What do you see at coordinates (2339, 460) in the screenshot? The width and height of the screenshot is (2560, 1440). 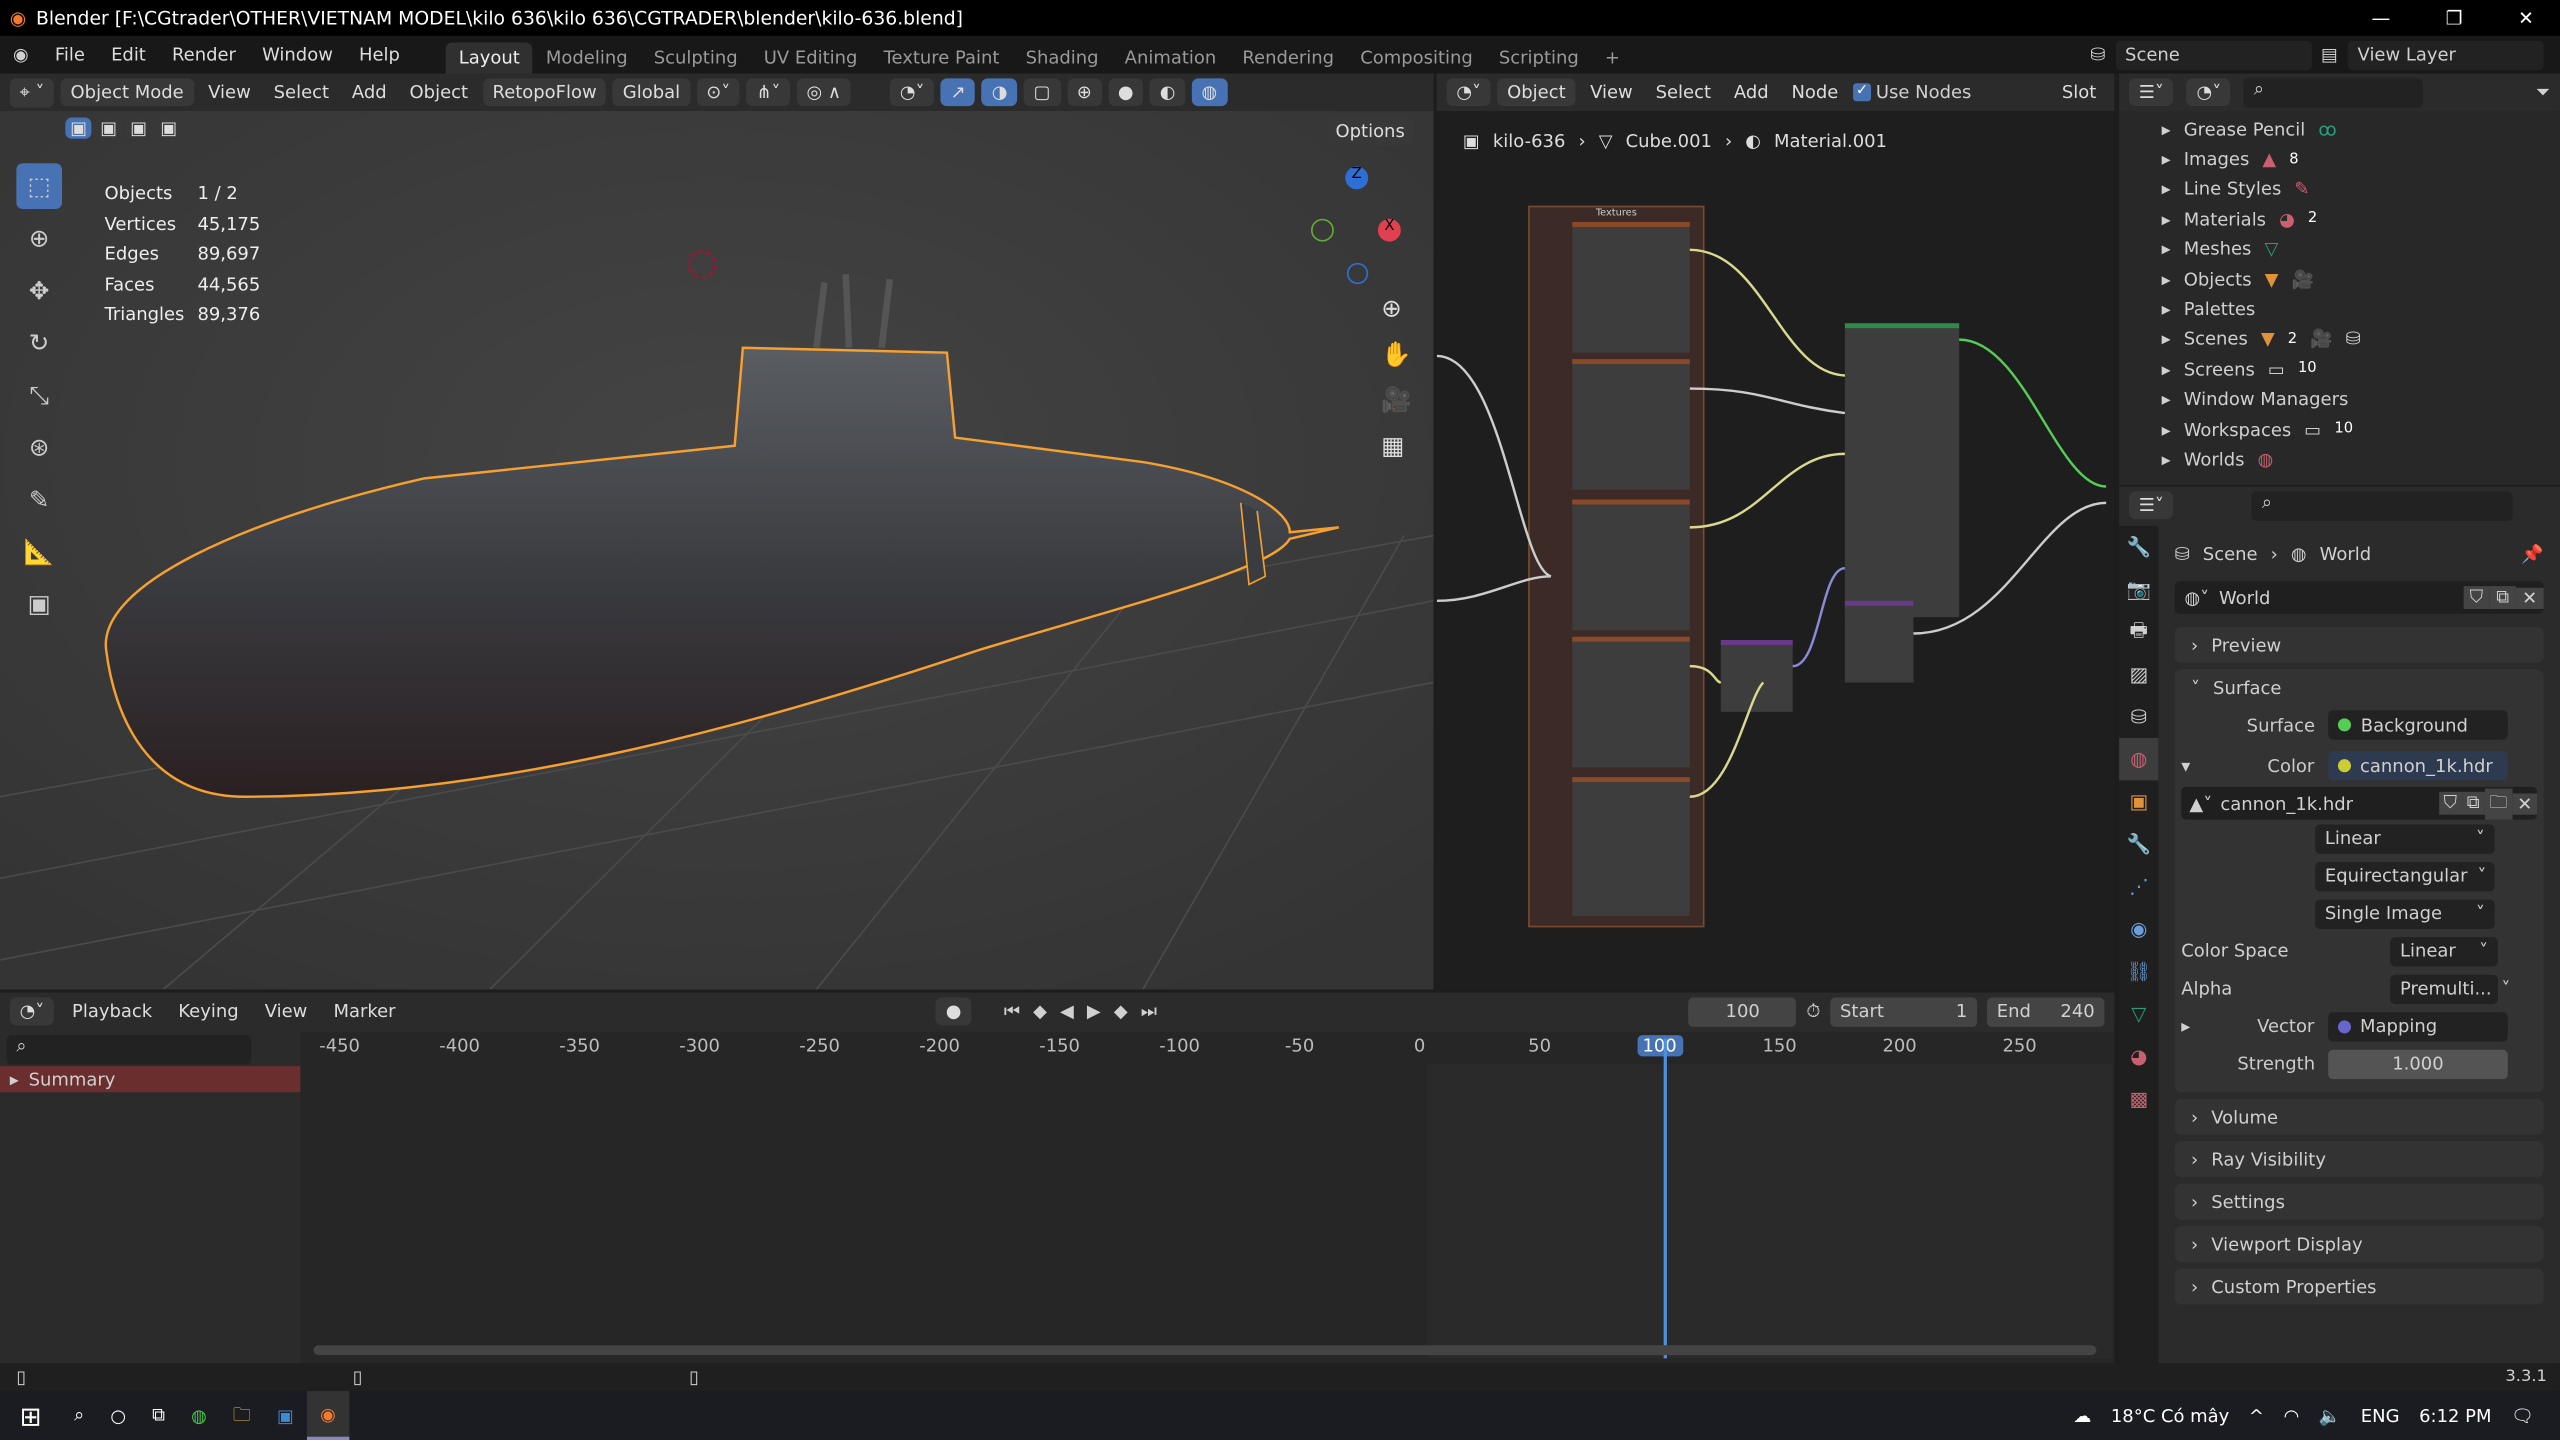 I see `outliner-item-worlds: ▸ Worlds ◍` at bounding box center [2339, 460].